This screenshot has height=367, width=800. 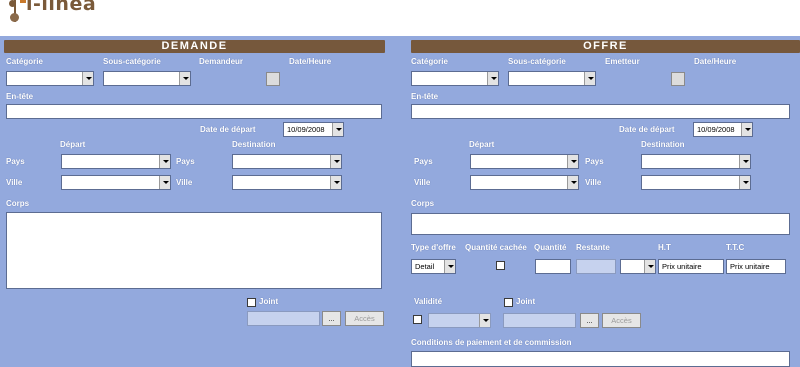 What do you see at coordinates (433, 247) in the screenshot?
I see `offre-type-offre-label: Type d'offre` at bounding box center [433, 247].